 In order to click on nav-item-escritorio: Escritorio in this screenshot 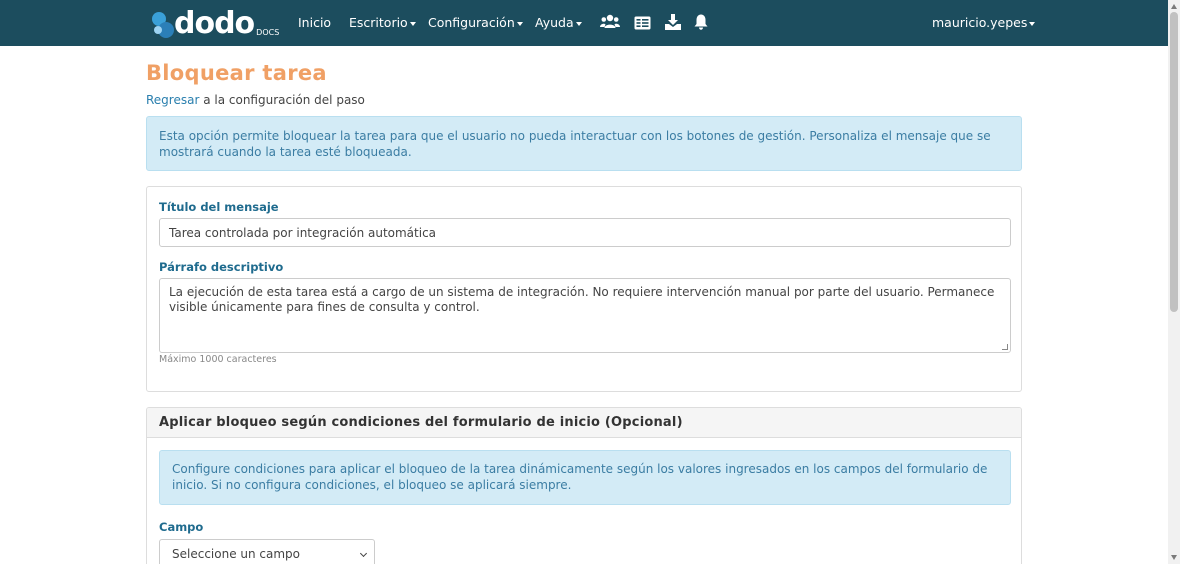, I will do `click(382, 22)`.